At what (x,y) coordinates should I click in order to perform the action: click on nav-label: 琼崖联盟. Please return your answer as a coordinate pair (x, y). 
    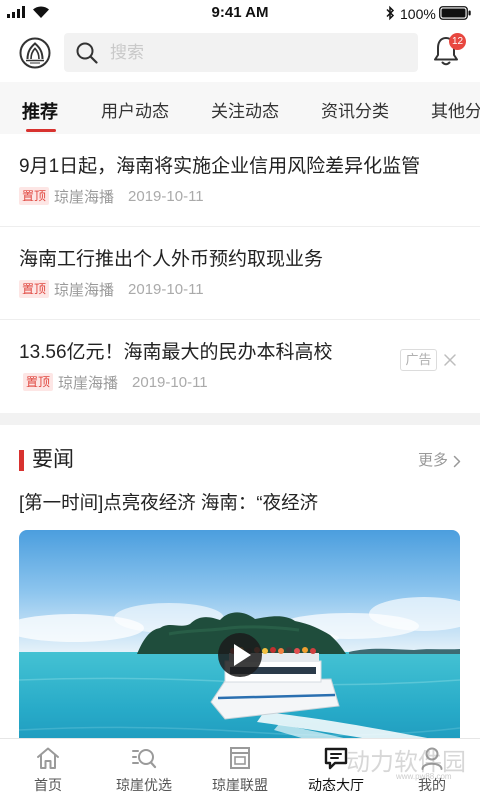
    Looking at the image, I should click on (240, 785).